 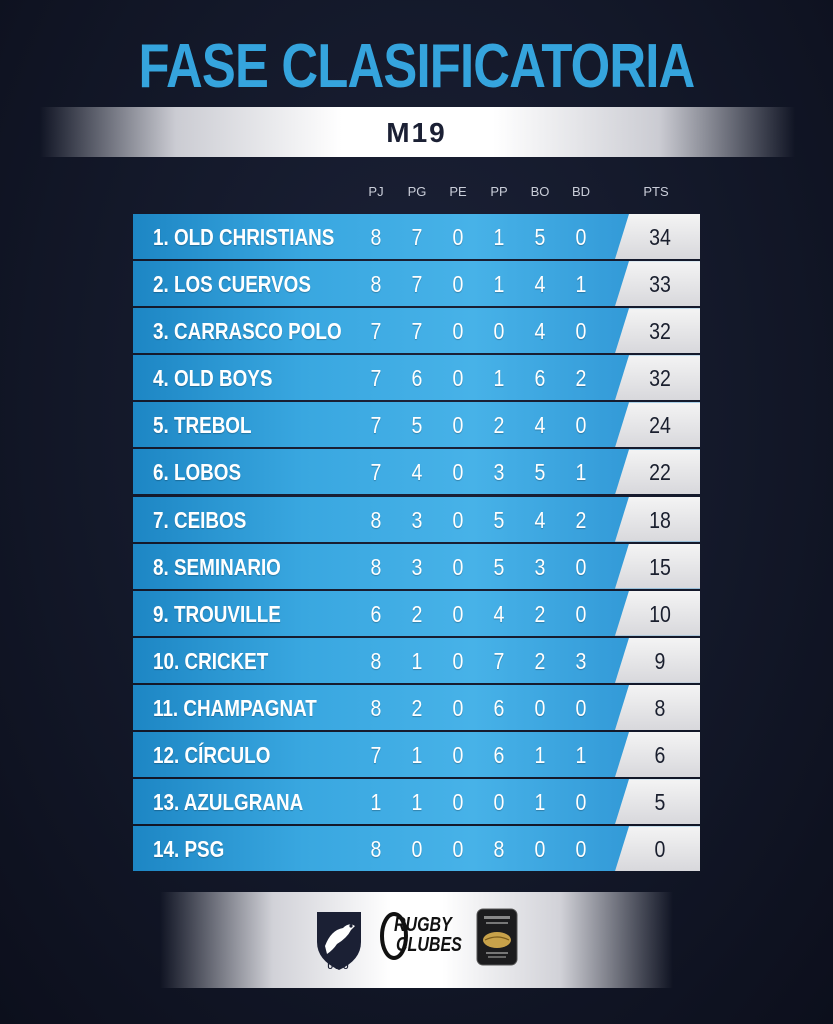 I want to click on stat-pp: 1, so click(x=499, y=237).